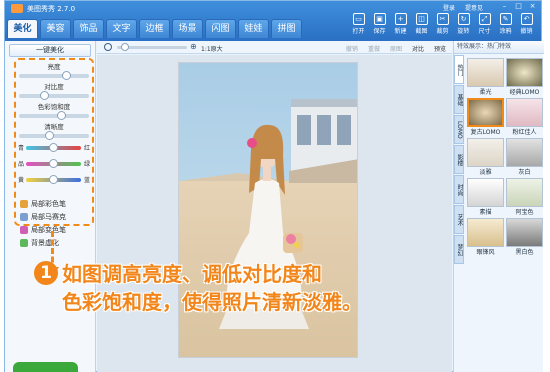 This screenshot has width=550, height=372. I want to click on saturation-label: 色彩饱和度, so click(54, 107).